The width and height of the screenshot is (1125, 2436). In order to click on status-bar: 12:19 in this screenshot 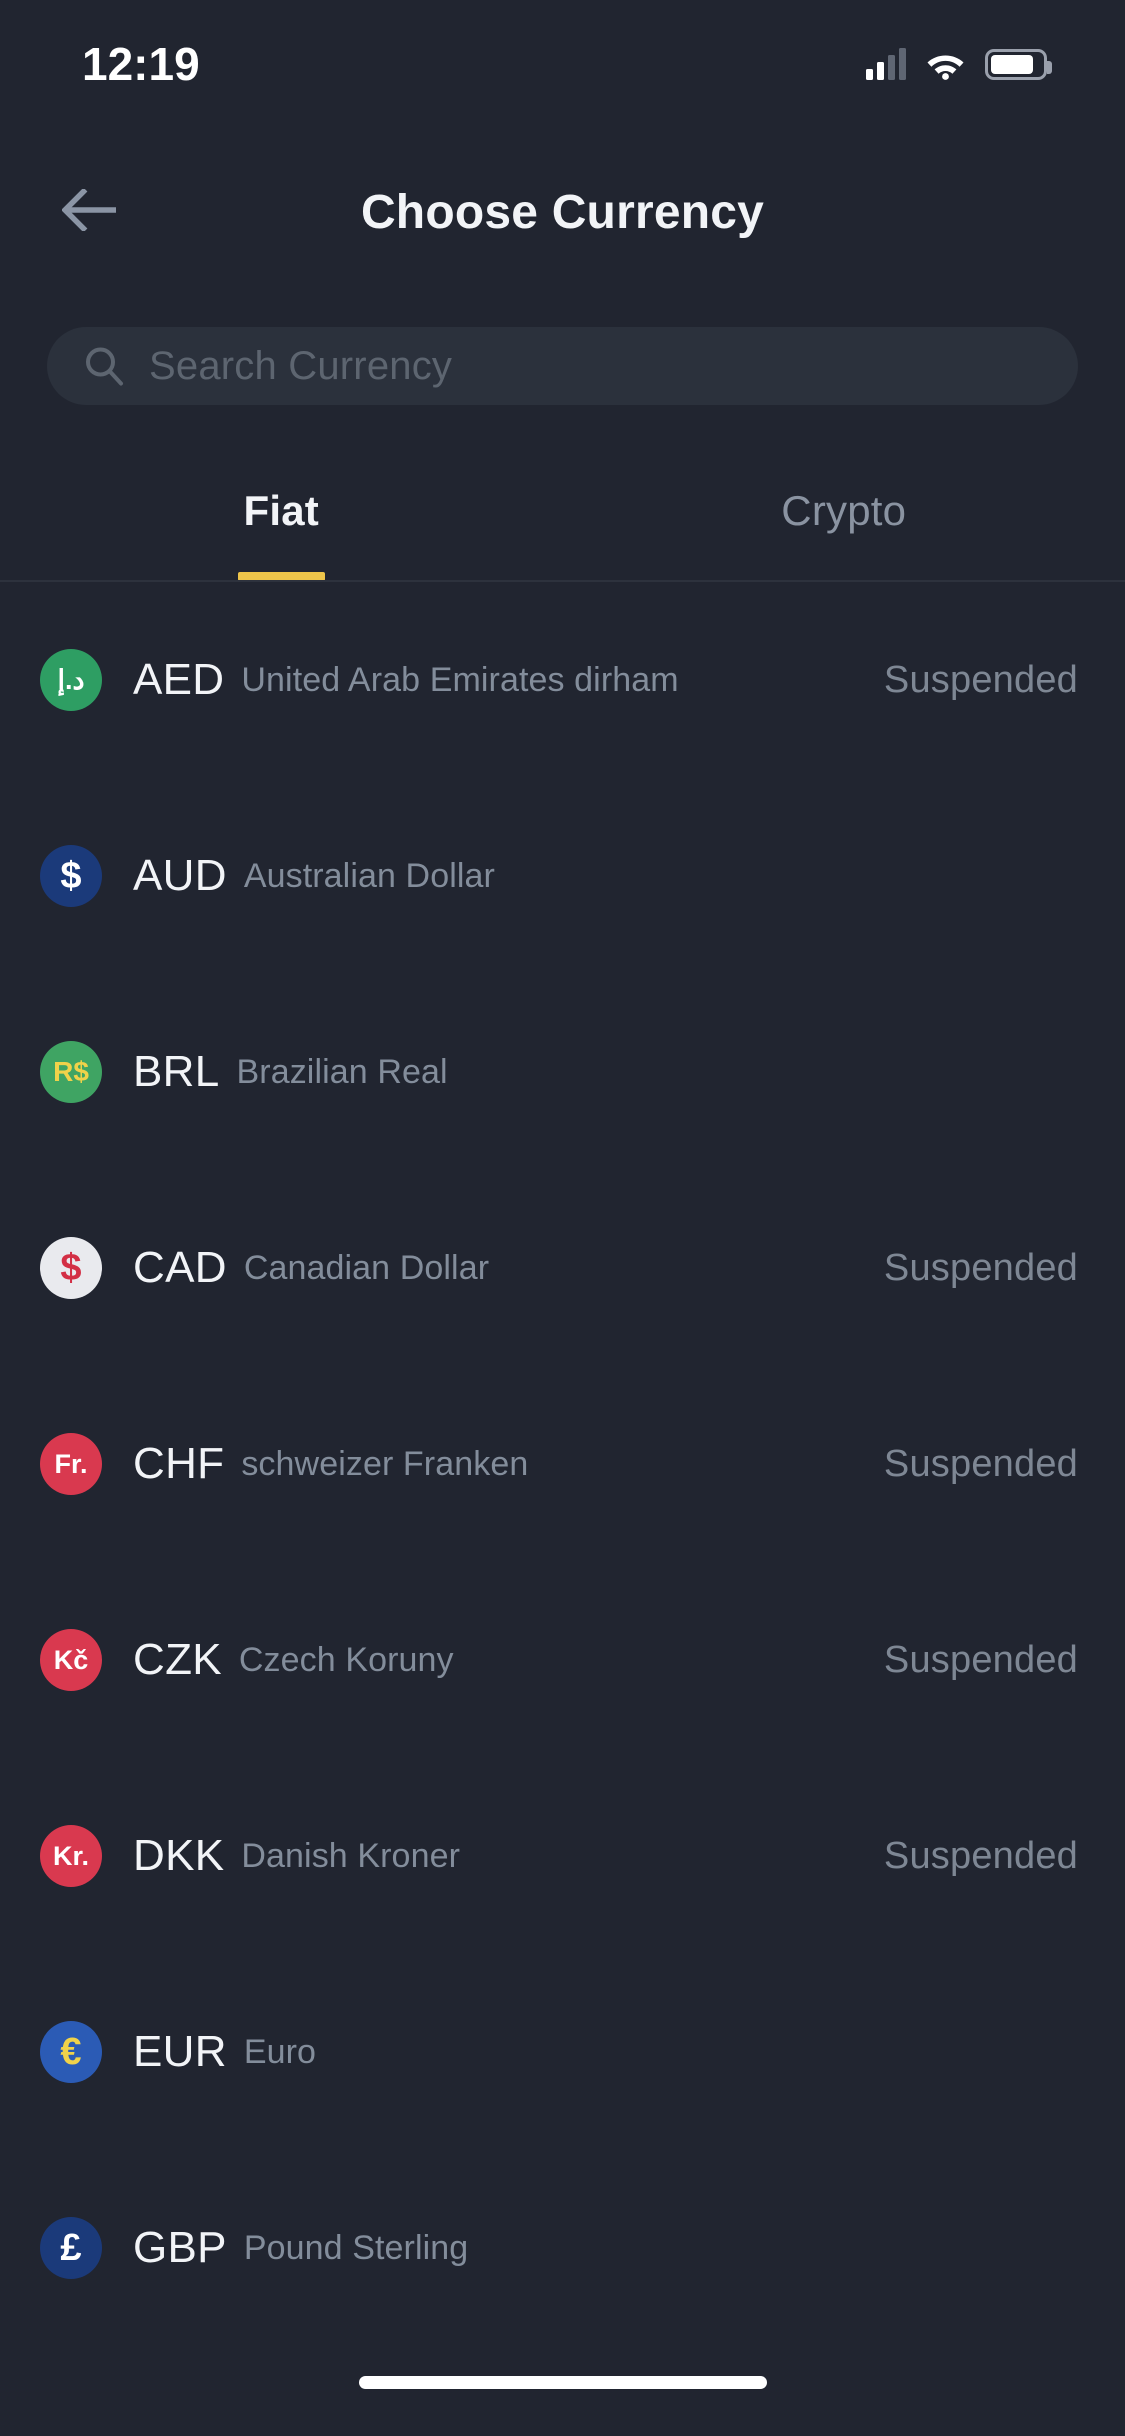, I will do `click(562, 64)`.